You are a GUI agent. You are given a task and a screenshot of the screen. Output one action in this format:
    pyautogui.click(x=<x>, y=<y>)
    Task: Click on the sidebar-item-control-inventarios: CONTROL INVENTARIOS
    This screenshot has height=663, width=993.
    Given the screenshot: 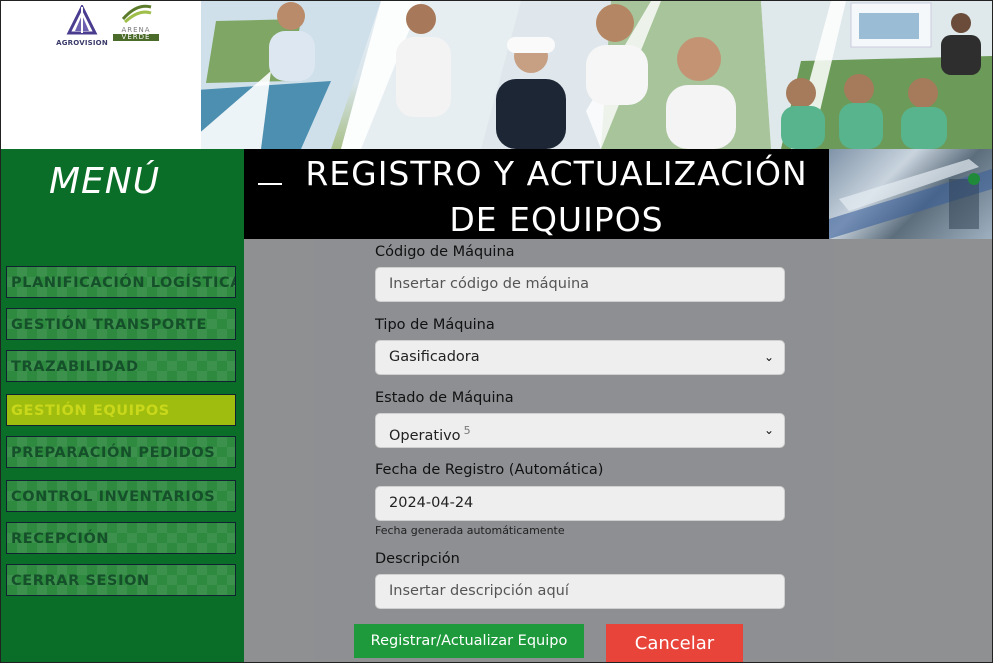 What is the action you would take?
    pyautogui.click(x=121, y=496)
    